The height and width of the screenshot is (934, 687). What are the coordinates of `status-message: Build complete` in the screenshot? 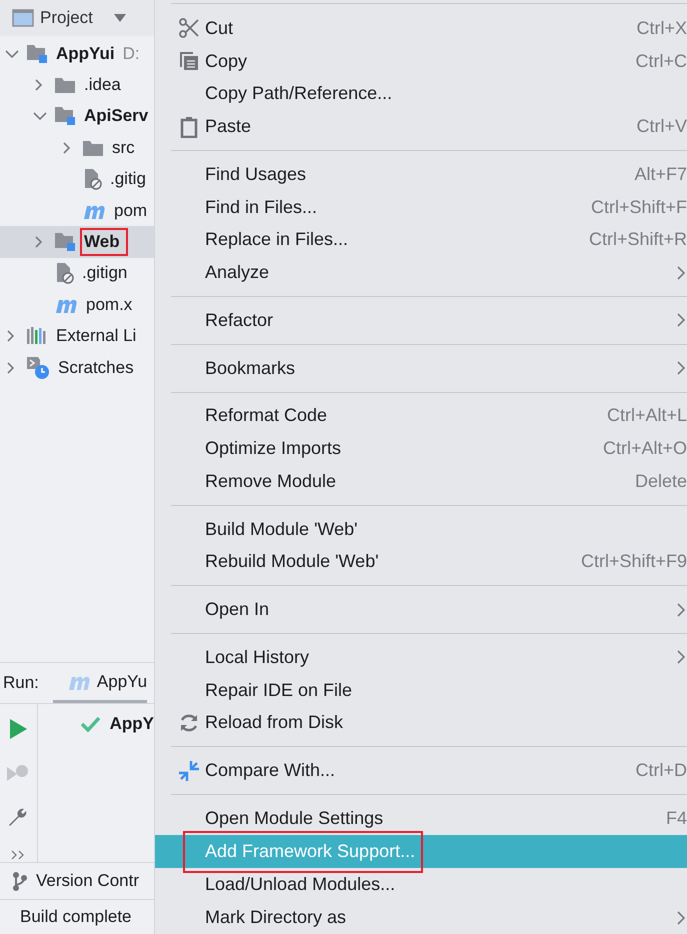 It's located at (77, 916).